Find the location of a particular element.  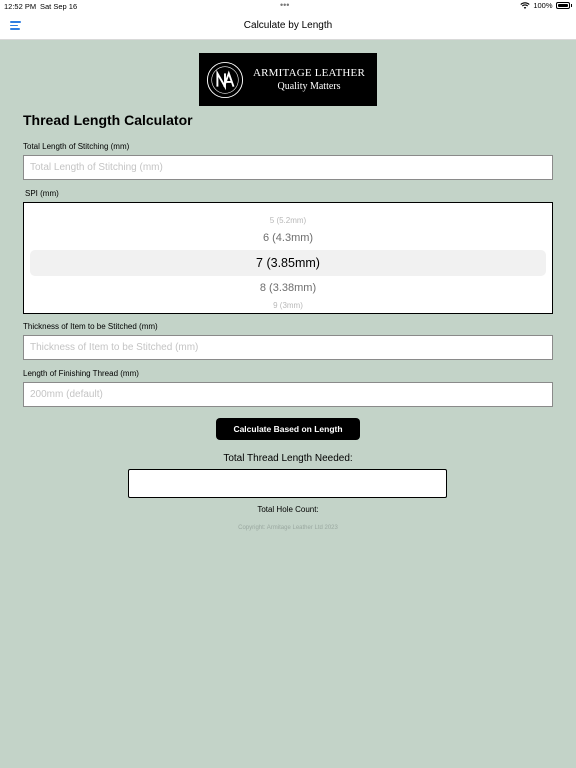

battery-percent: 100% is located at coordinates (543, 5).